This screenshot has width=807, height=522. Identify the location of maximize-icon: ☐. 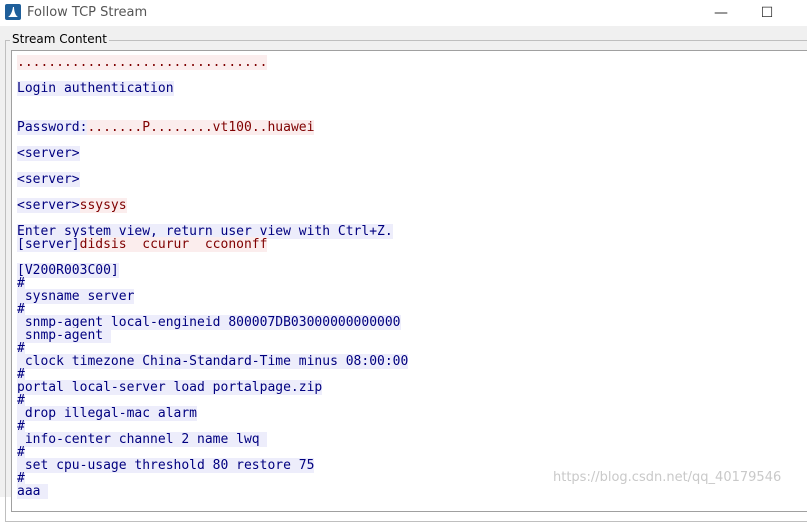
(767, 13).